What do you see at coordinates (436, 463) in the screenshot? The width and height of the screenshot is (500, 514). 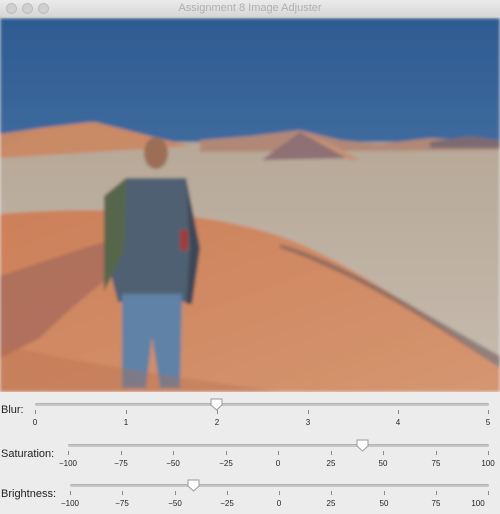 I see `saturation-tick-label: 75` at bounding box center [436, 463].